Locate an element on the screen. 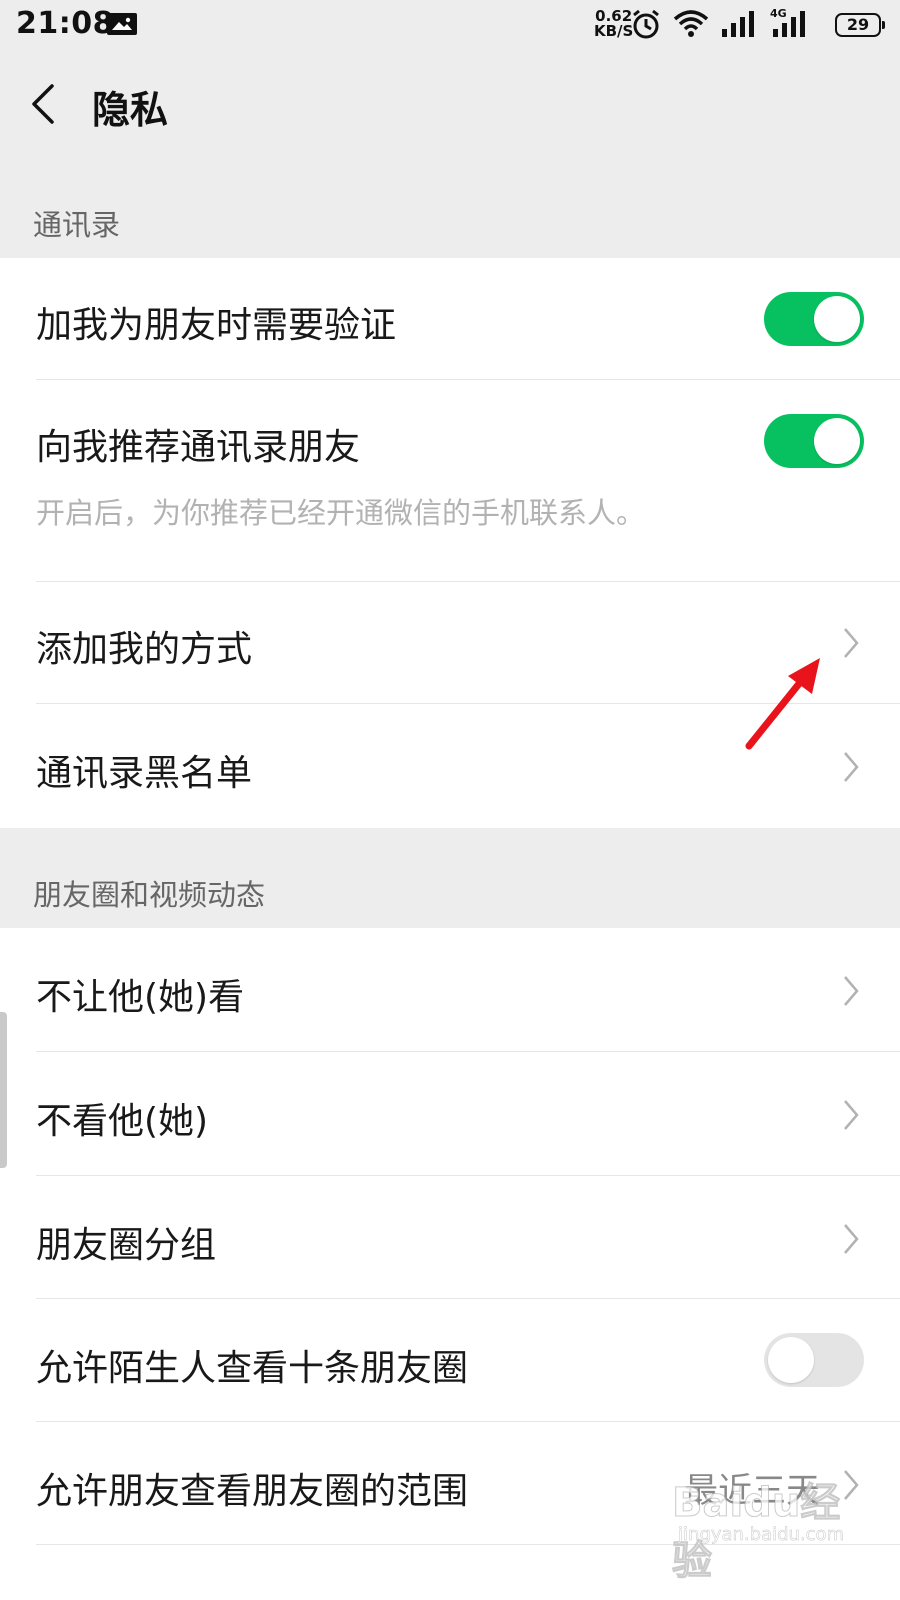 This screenshot has width=900, height=1600. battery-icon: 29 is located at coordinates (860, 25).